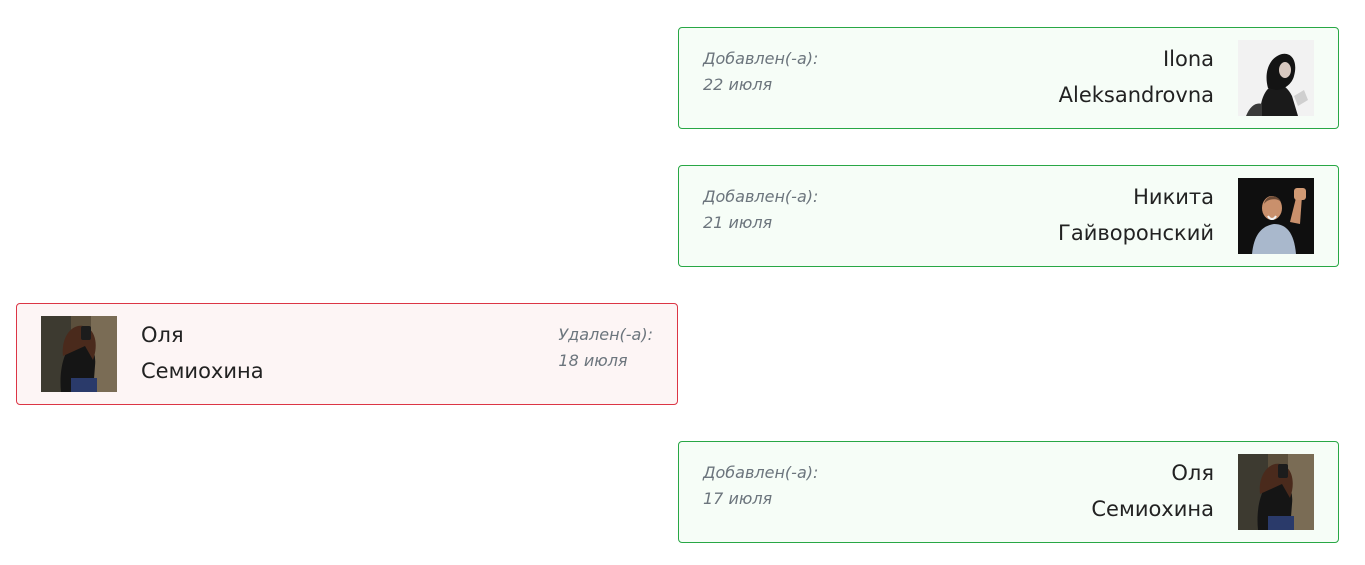 This screenshot has height=565, width=1365. What do you see at coordinates (593, 360) in the screenshot?
I see `activity-date: 18 июля` at bounding box center [593, 360].